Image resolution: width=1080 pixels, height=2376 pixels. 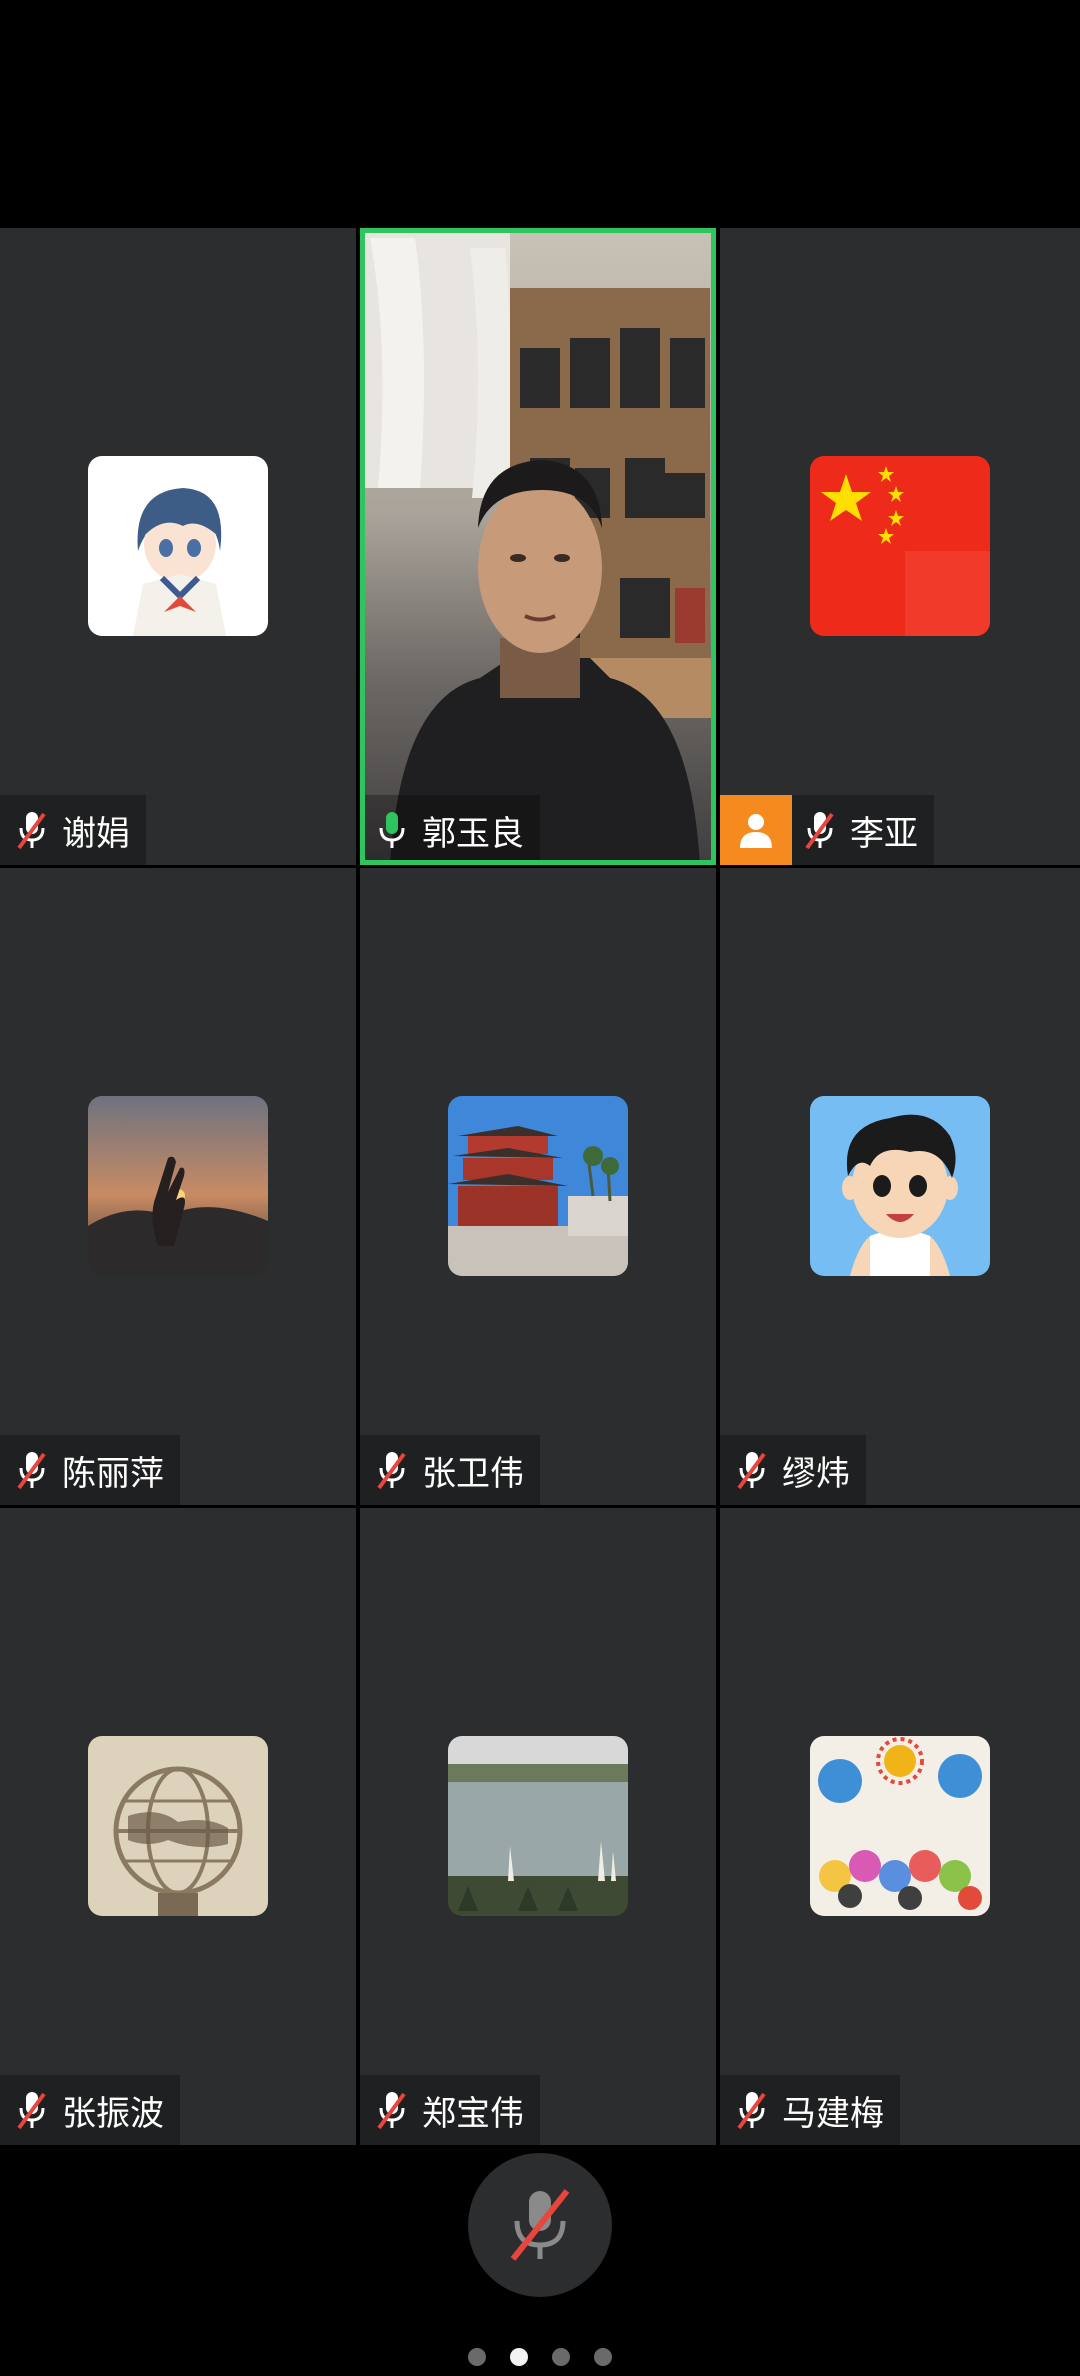 What do you see at coordinates (833, 2113) in the screenshot?
I see `participant-name: 马建梅` at bounding box center [833, 2113].